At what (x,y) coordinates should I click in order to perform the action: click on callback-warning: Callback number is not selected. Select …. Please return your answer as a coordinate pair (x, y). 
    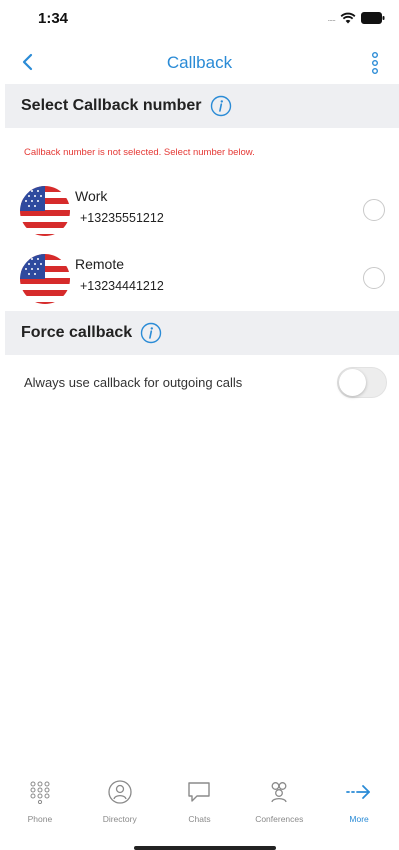
    Looking at the image, I should click on (139, 152).